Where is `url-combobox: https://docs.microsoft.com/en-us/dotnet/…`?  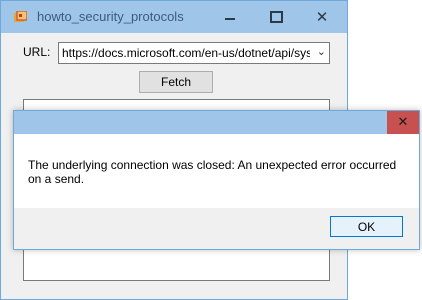
url-combobox: https://docs.microsoft.com/en-us/dotnet/… is located at coordinates (194, 53).